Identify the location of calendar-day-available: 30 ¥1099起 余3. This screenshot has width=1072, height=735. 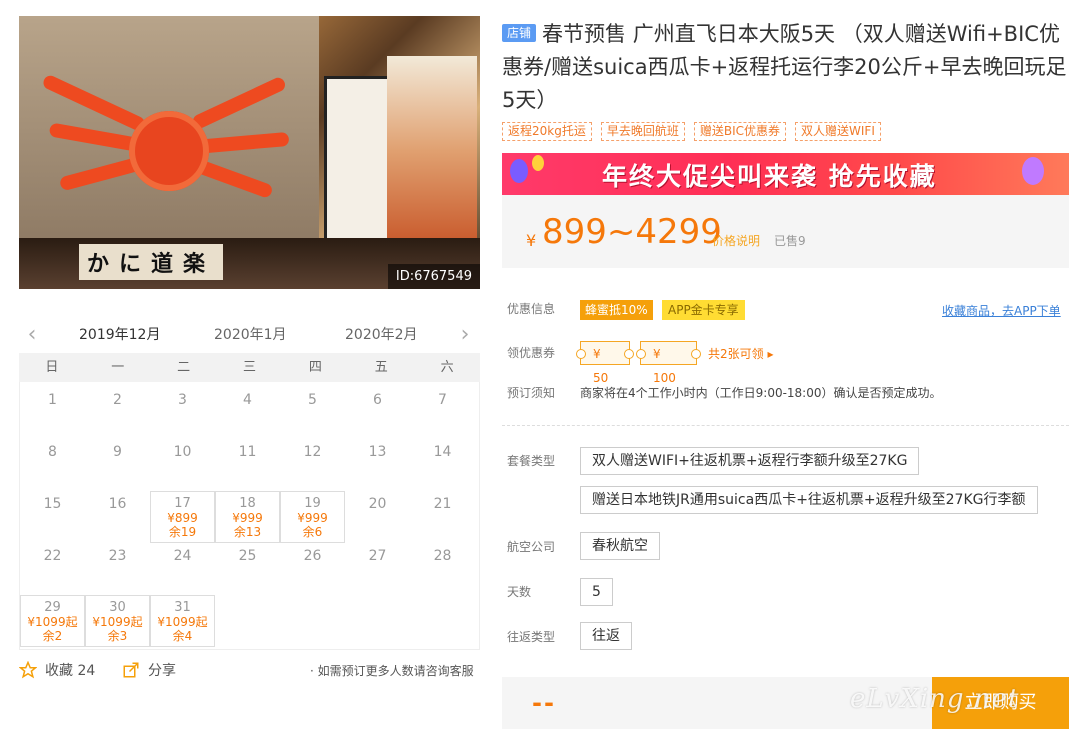
(117, 621).